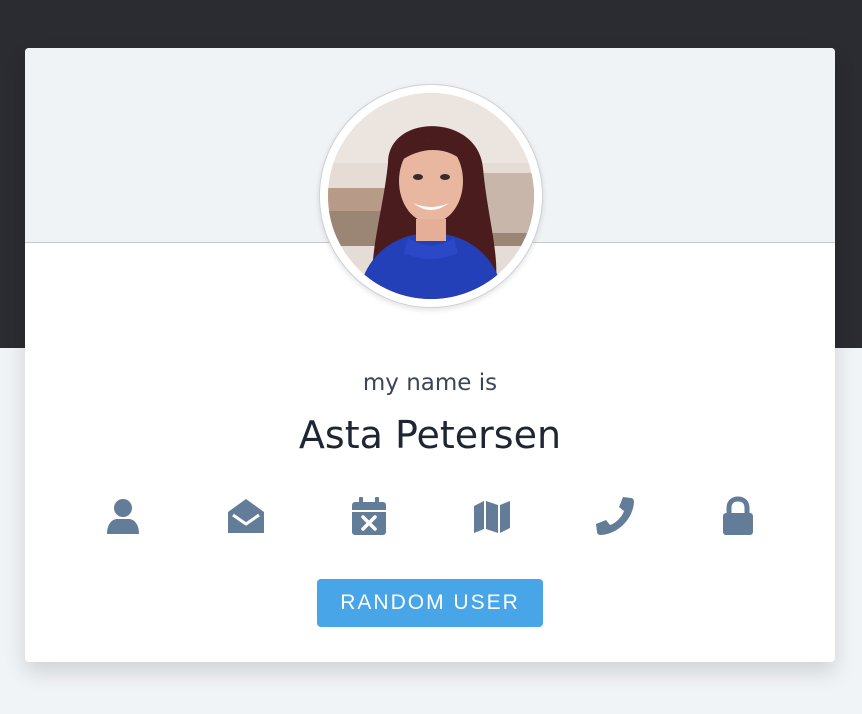 Image resolution: width=862 pixels, height=714 pixels. I want to click on user-name: Asta Petersen, so click(430, 435).